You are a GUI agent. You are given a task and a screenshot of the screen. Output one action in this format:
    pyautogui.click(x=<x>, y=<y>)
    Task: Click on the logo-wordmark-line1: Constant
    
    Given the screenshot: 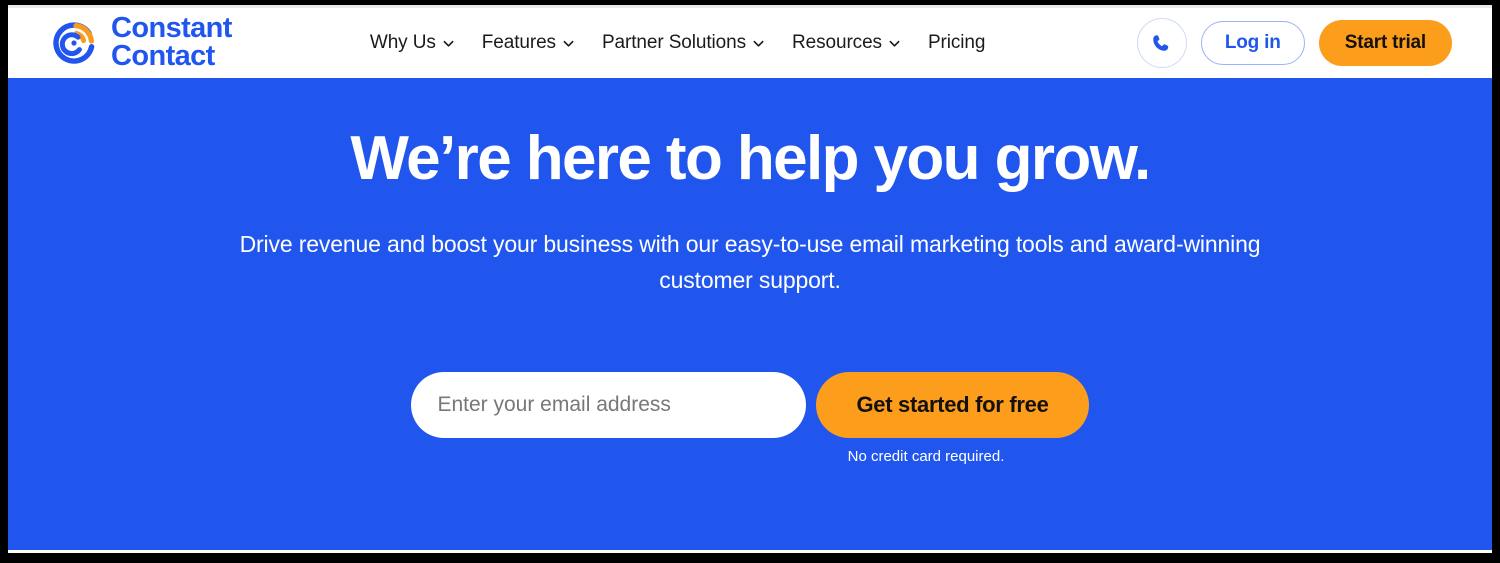 What is the action you would take?
    pyautogui.click(x=171, y=28)
    